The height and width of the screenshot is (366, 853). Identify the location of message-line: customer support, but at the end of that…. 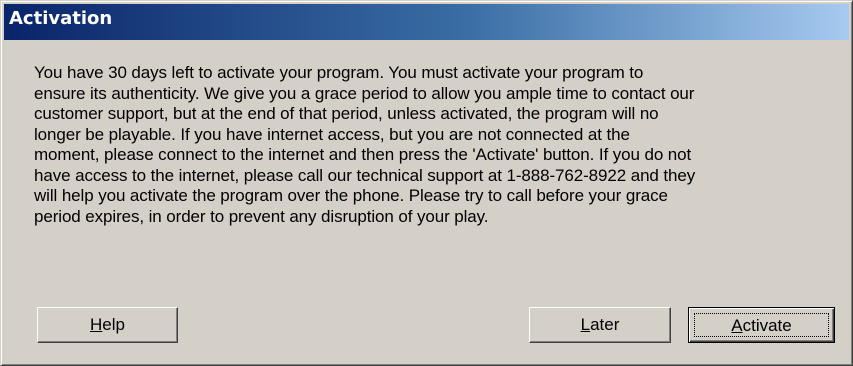
(346, 113).